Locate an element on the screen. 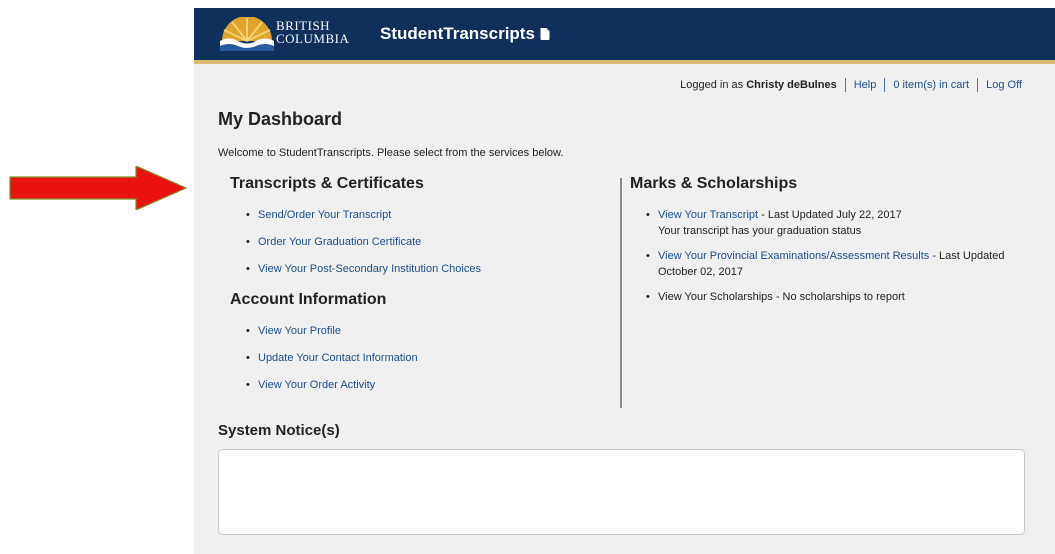 The width and height of the screenshot is (1055, 554). view-profile-link: View Your Profile is located at coordinates (299, 331).